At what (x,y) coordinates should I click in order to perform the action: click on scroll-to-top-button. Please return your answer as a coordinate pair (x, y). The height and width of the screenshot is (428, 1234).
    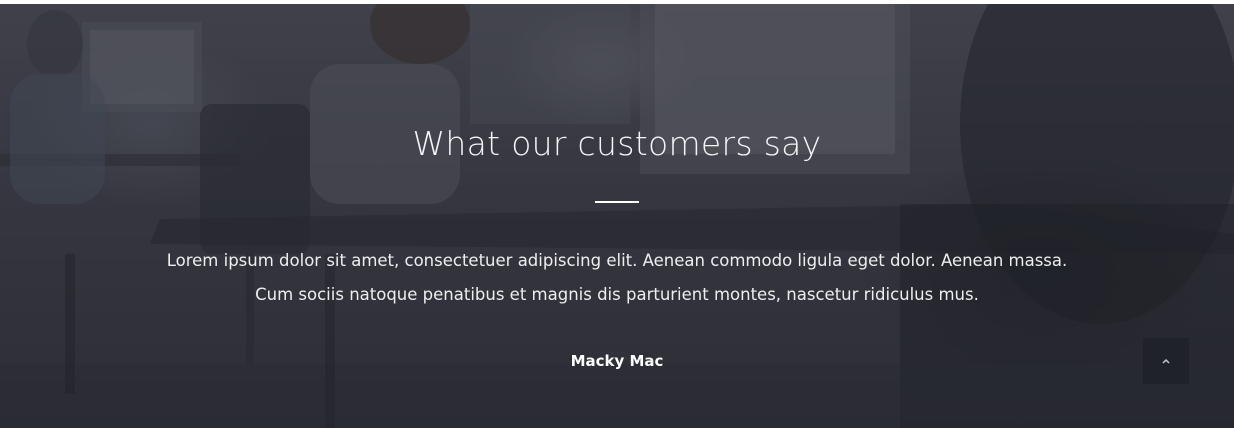
    Looking at the image, I should click on (1166, 361).